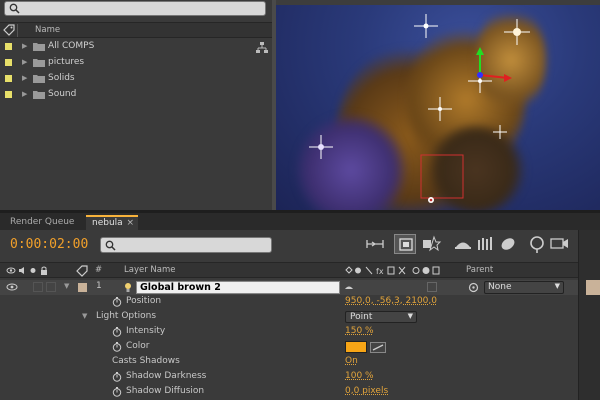 This screenshot has width=600, height=400. Describe the element at coordinates (381, 317) in the screenshot. I see `light-type-dropdown: Point ▼` at that location.